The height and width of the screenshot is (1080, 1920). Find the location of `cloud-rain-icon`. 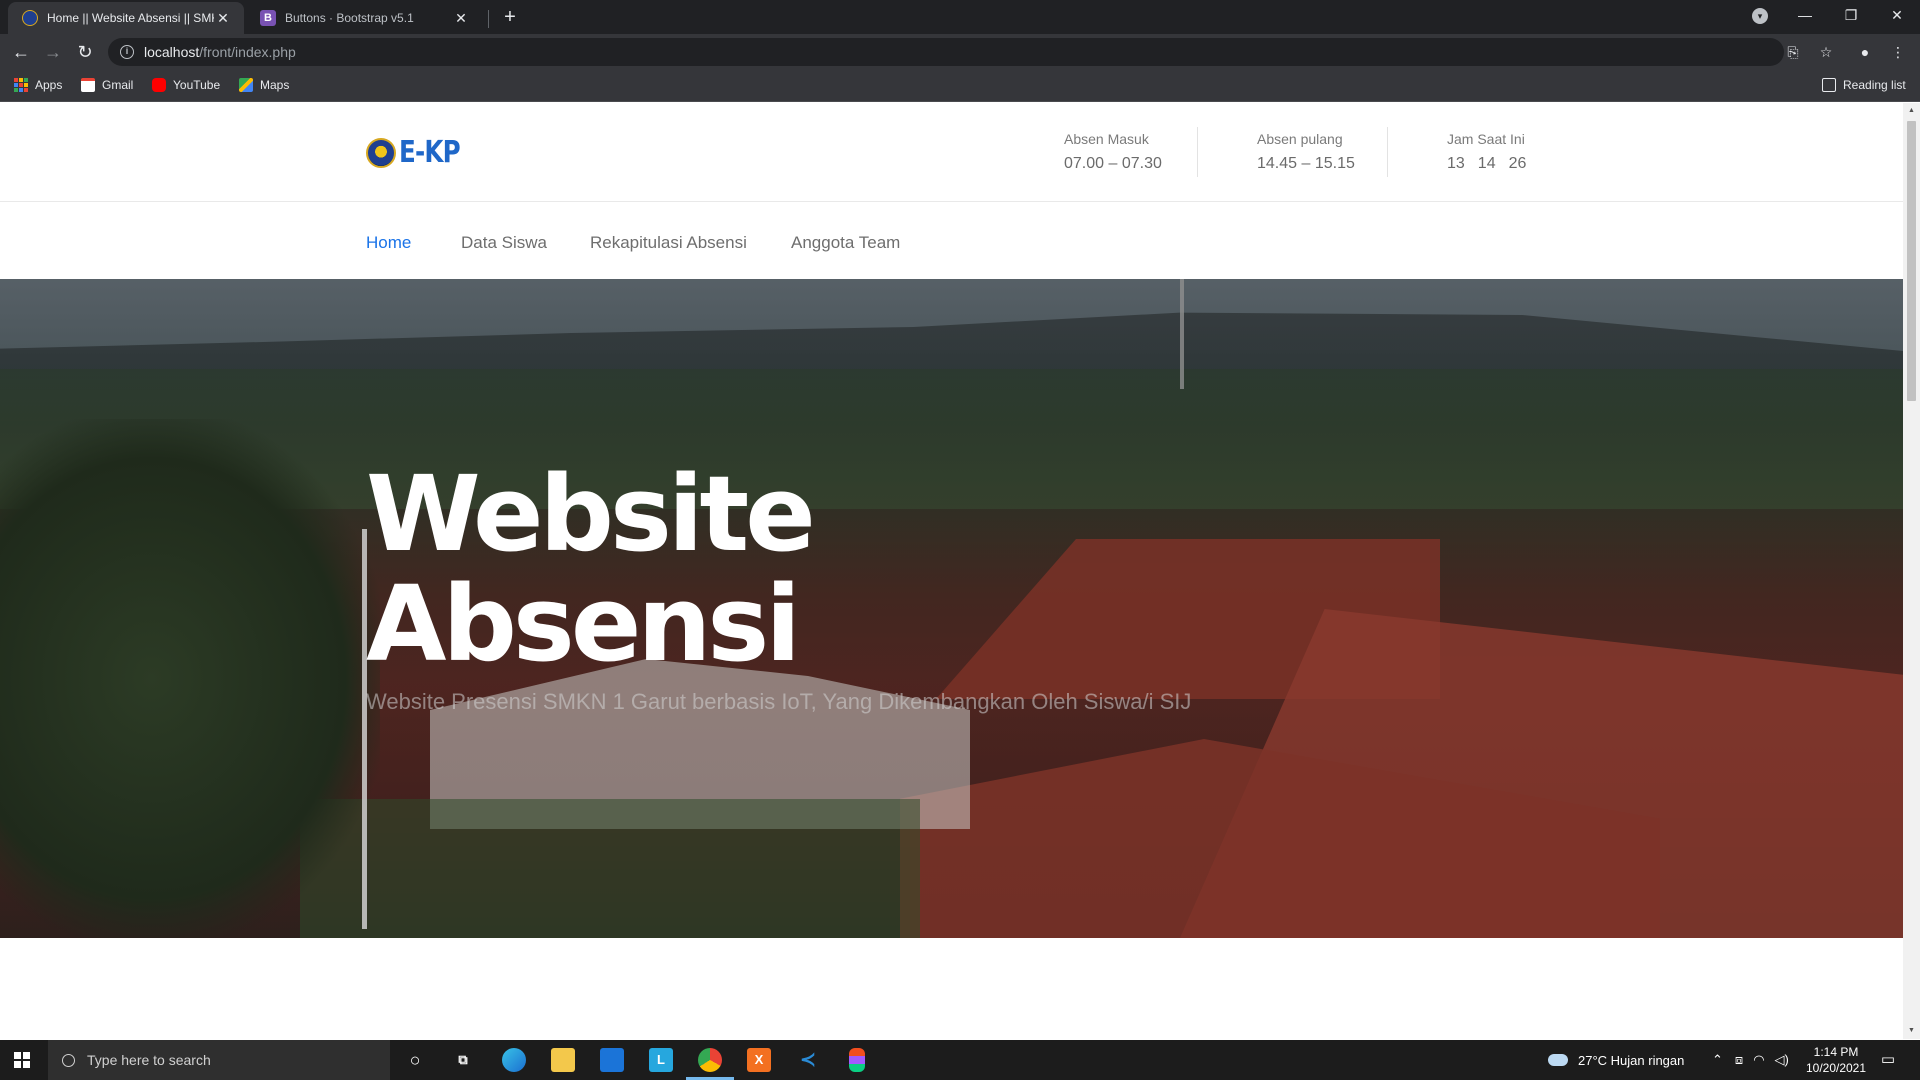

cloud-rain-icon is located at coordinates (1558, 1060).